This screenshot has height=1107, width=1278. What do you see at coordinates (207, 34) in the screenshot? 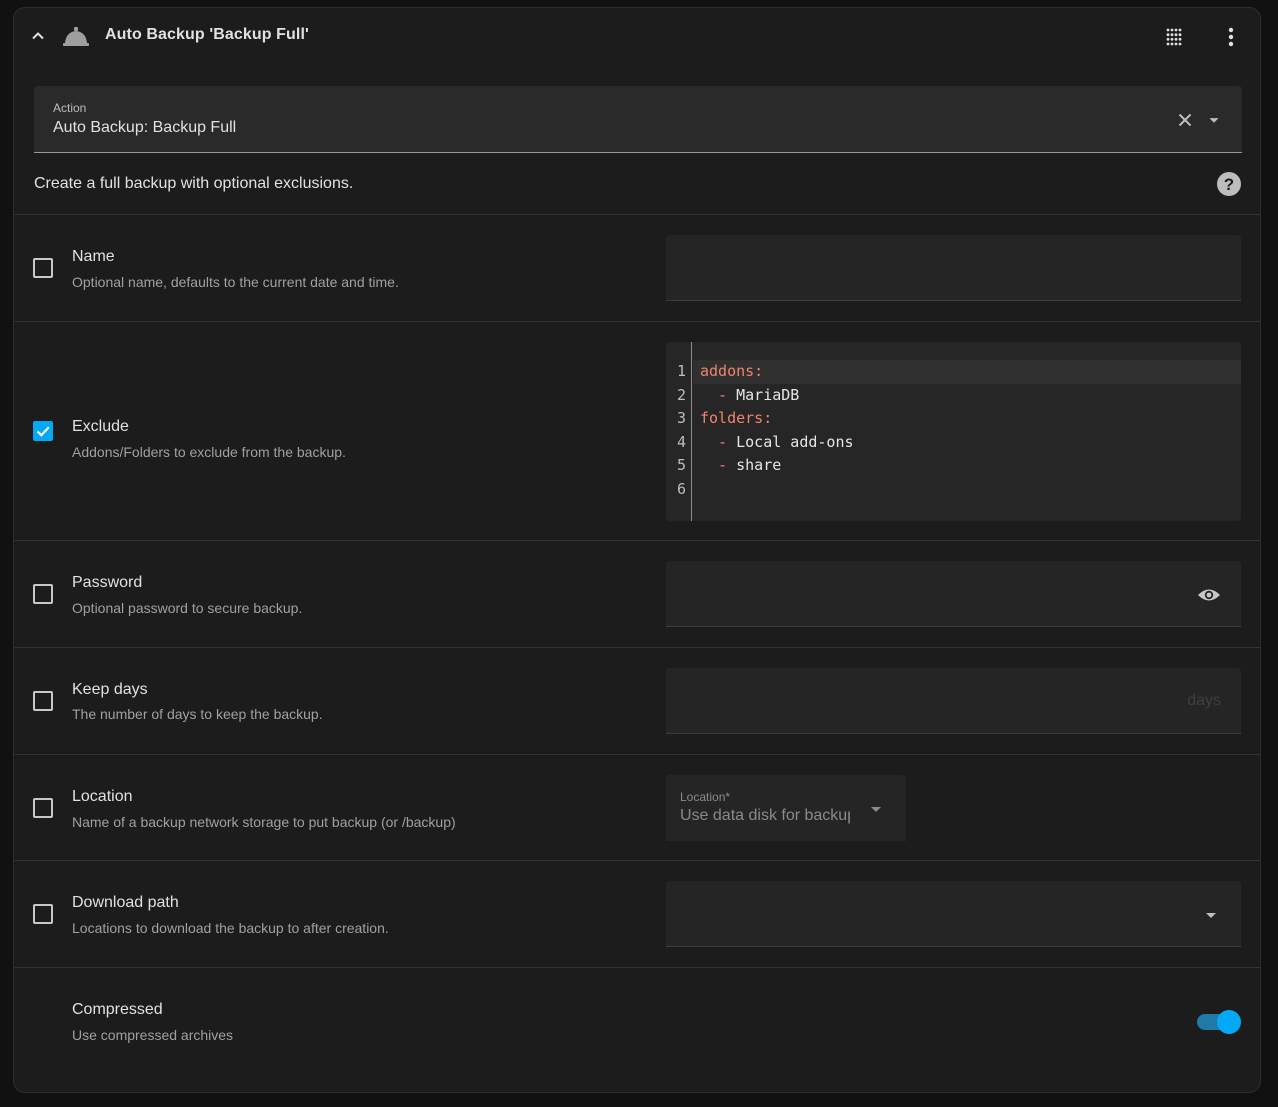
I see `card-title: Auto Backup 'Backup Full'` at bounding box center [207, 34].